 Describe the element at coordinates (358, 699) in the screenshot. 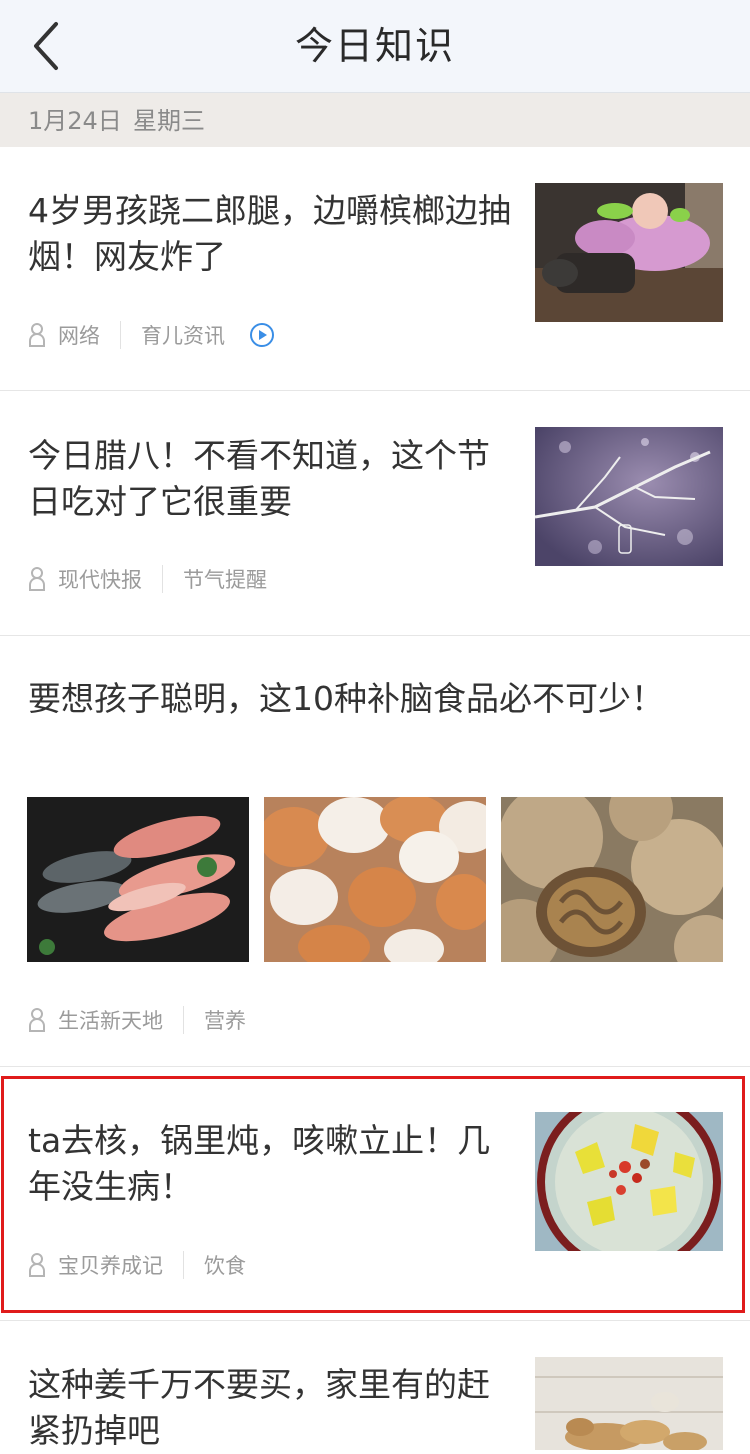

I see `article-title: 要想孩子聪明，这10种补脑食品必不可少！` at that location.